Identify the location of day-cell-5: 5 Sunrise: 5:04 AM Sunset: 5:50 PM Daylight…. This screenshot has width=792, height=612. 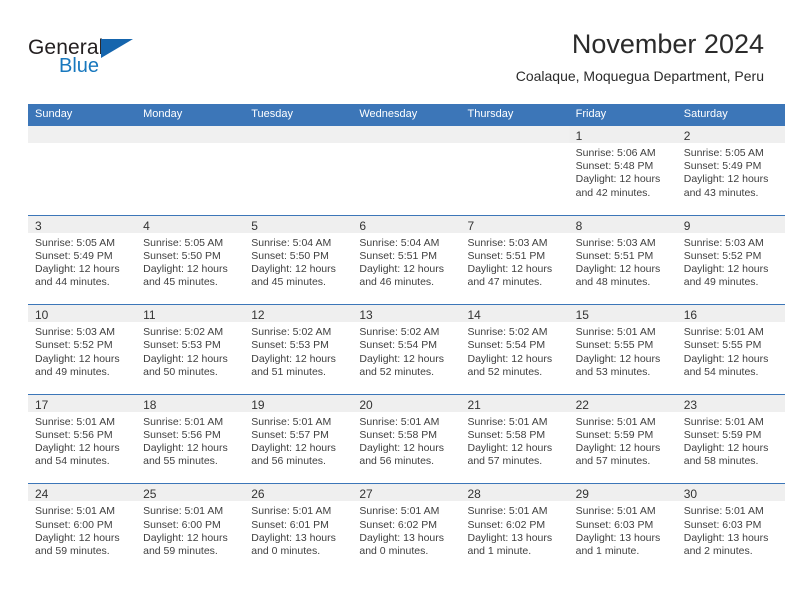
(298, 259).